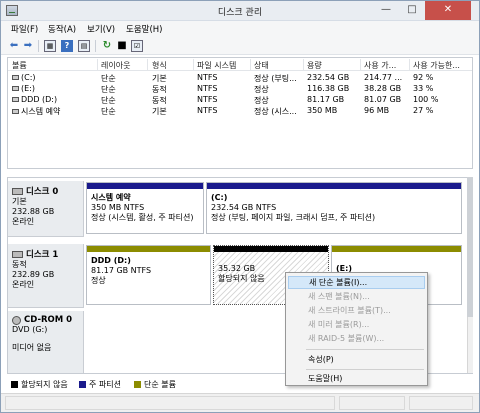 The height and width of the screenshot is (413, 480). Describe the element at coordinates (41, 111) in the screenshot. I see `volume-name: 시스템 예약` at that location.